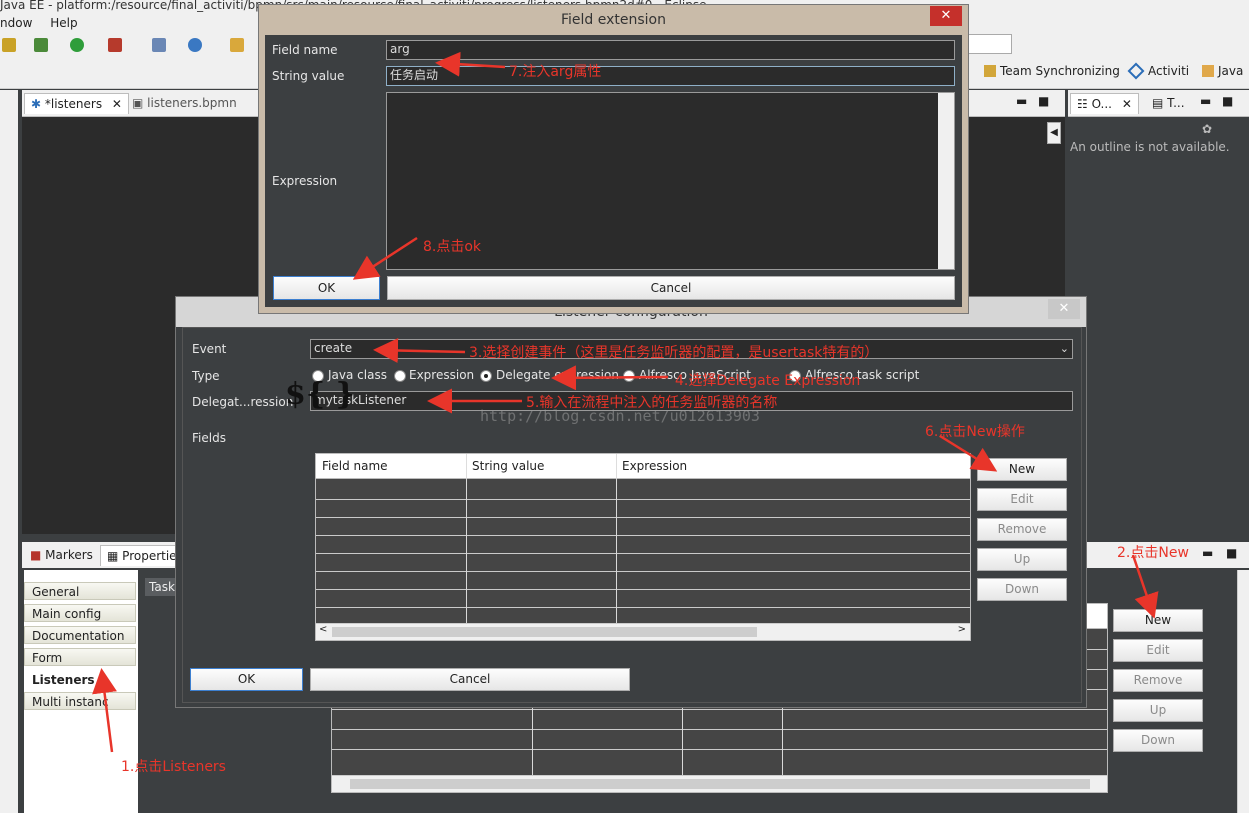  What do you see at coordinates (173, 767) in the screenshot?
I see `annotation-1: 1.点击Listeners` at bounding box center [173, 767].